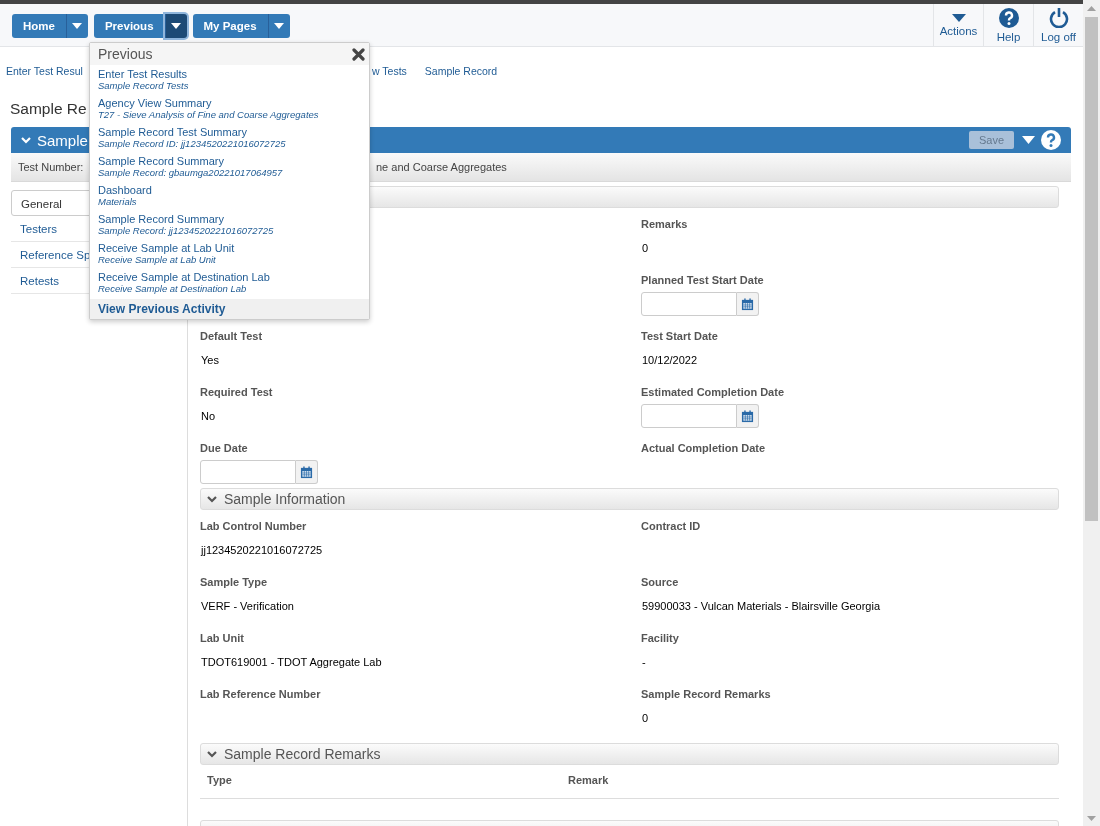 This screenshot has width=1100, height=826. I want to click on scroll-down-icon, so click(1091, 818).